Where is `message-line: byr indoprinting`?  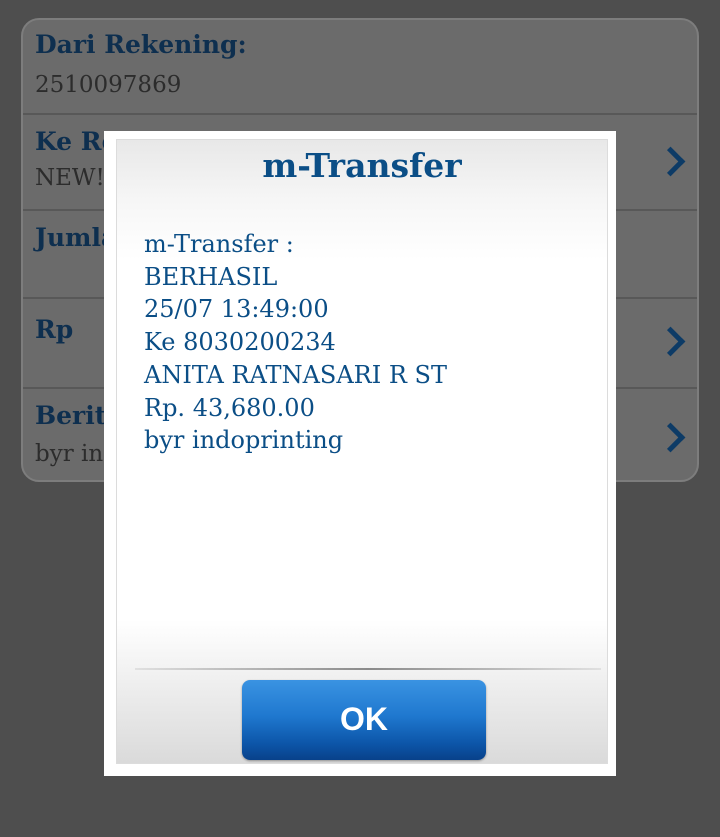 message-line: byr indoprinting is located at coordinates (244, 440).